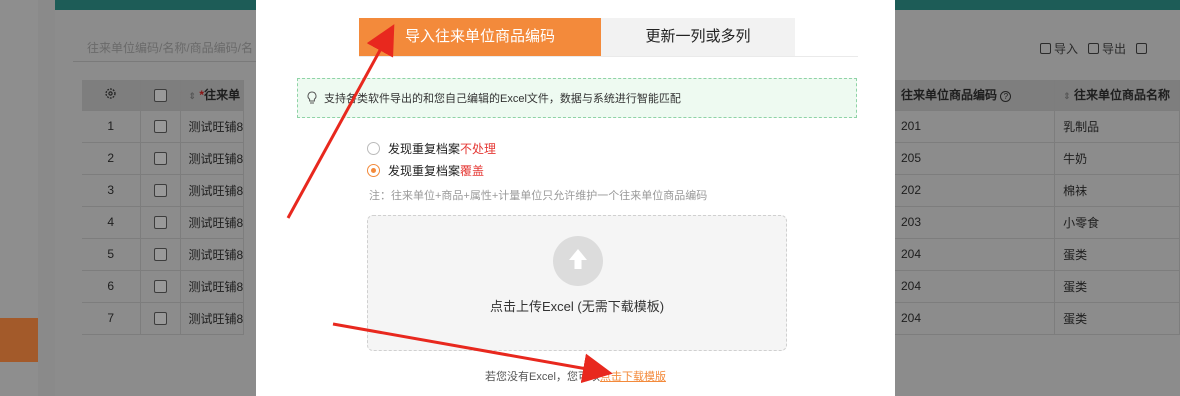  What do you see at coordinates (373, 148) in the screenshot?
I see `radio-no-action` at bounding box center [373, 148].